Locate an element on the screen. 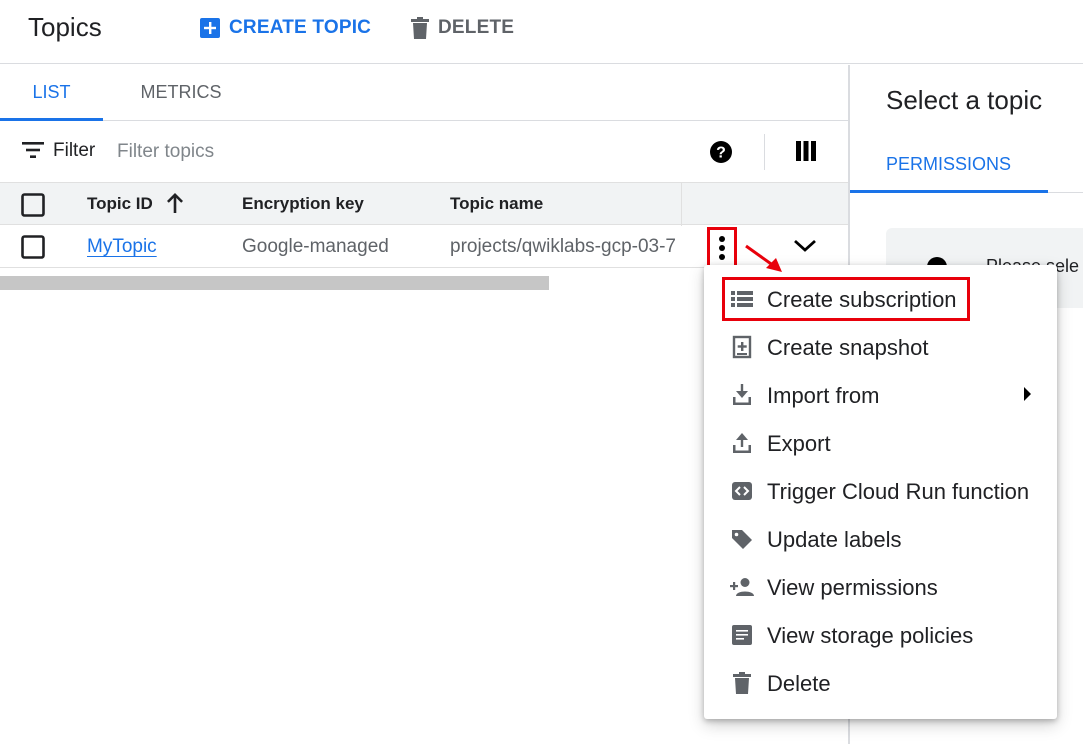  more-actions-button is located at coordinates (722, 247).